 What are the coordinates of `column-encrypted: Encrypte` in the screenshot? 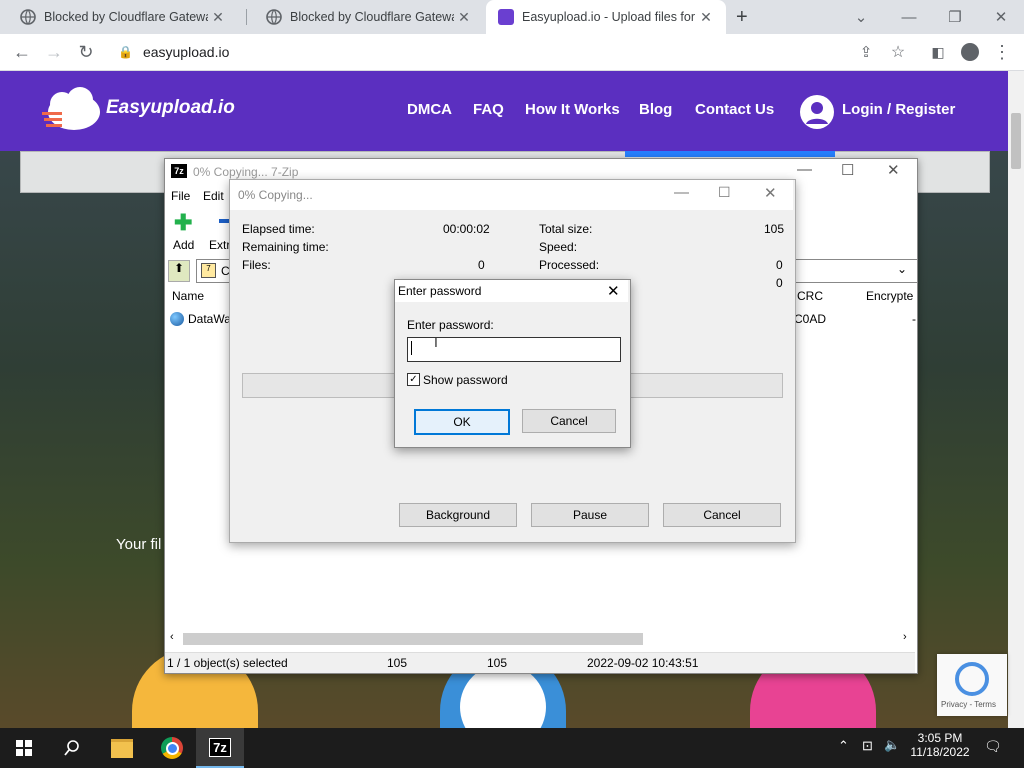 It's located at (889, 296).